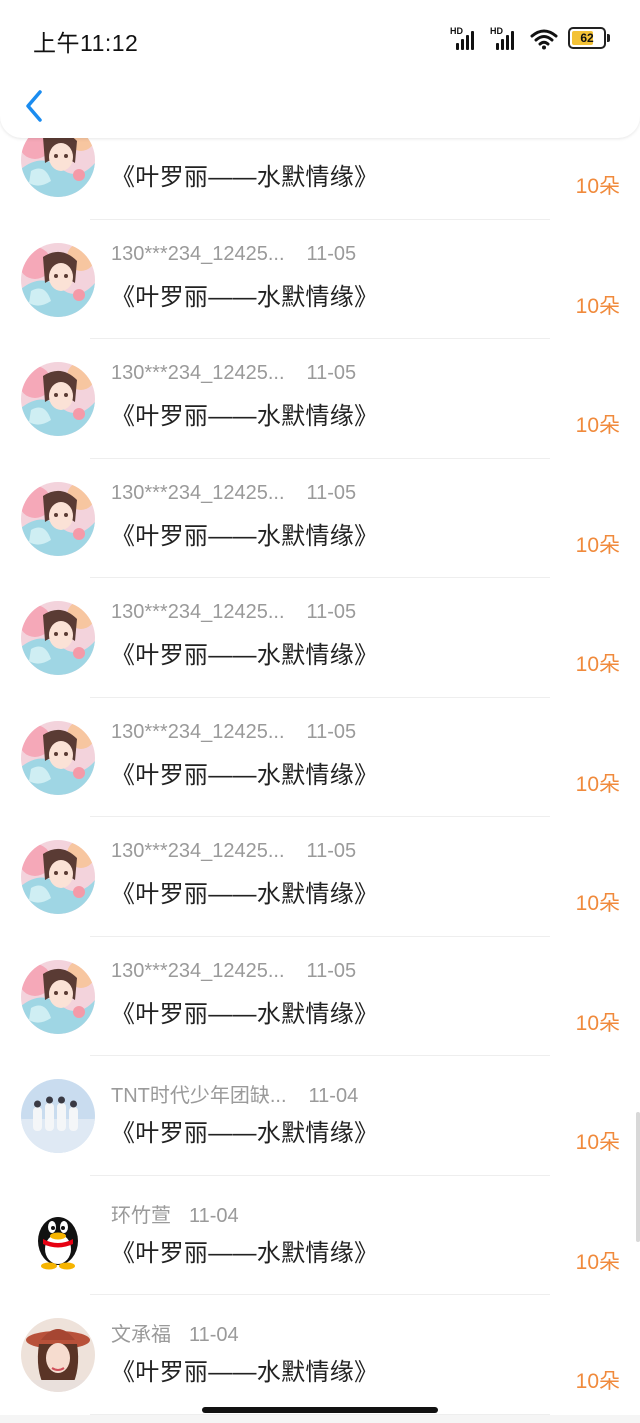 The image size is (640, 1423). Describe the element at coordinates (35, 106) in the screenshot. I see `back-chevron-icon` at that location.